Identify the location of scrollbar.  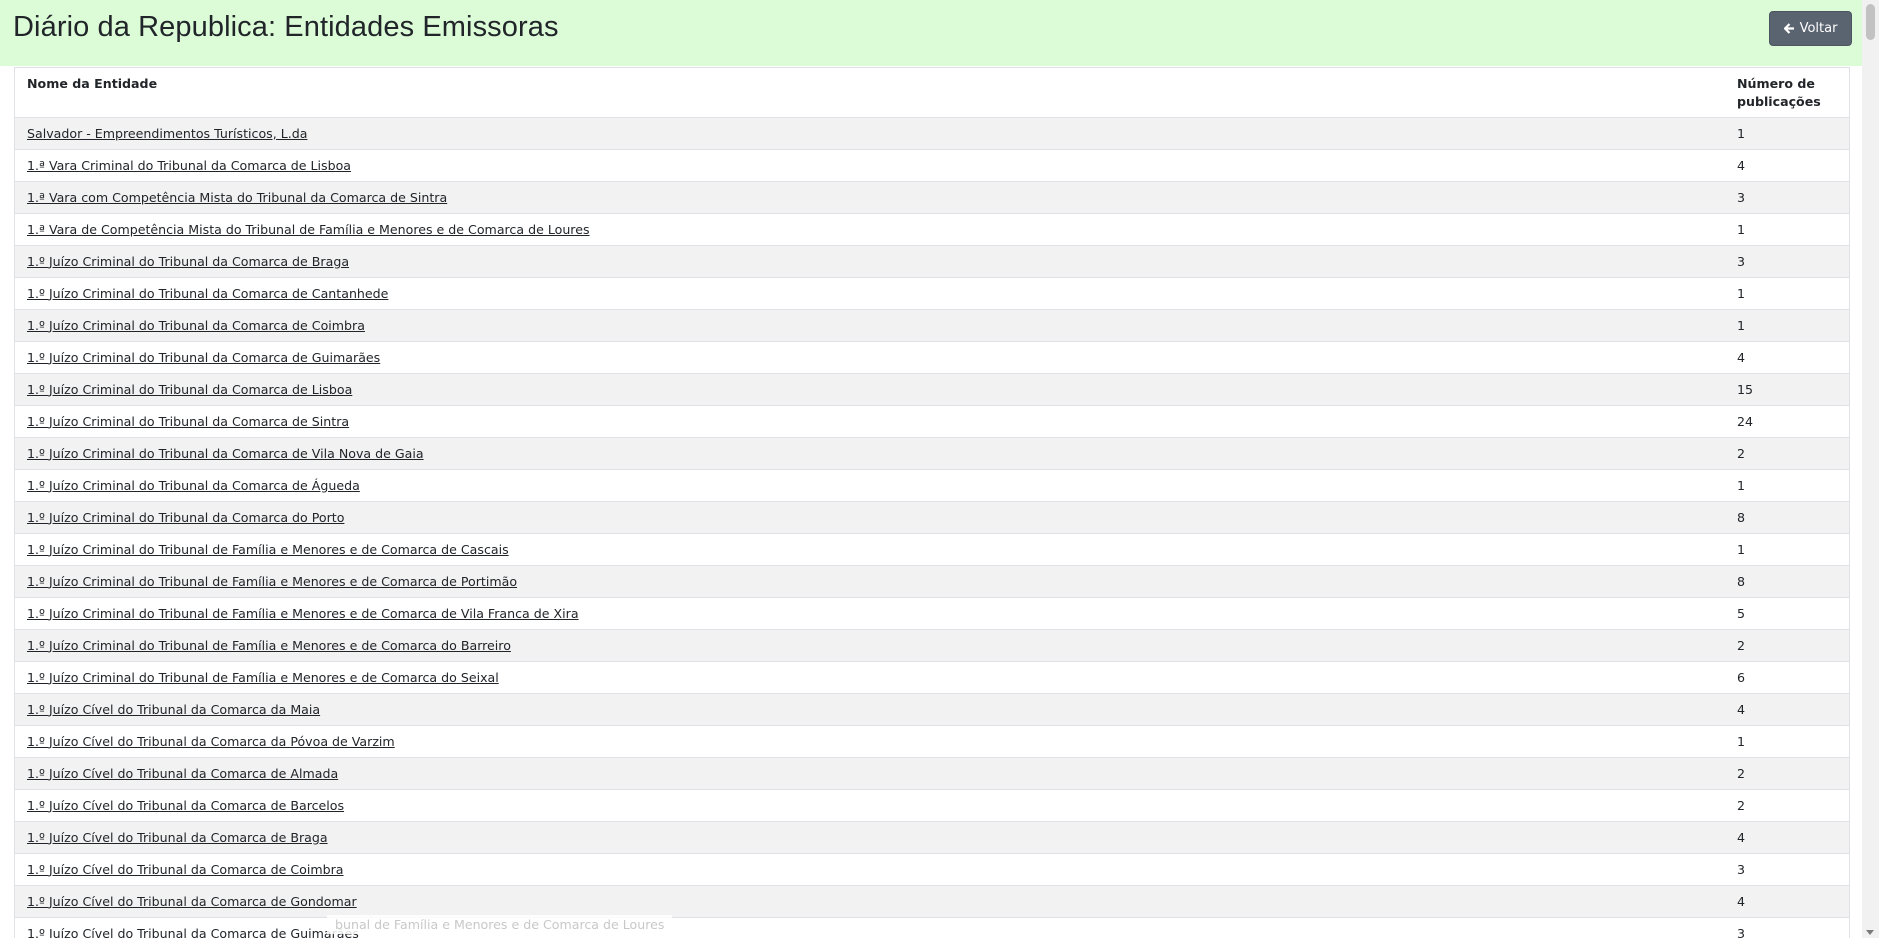
(1870, 469).